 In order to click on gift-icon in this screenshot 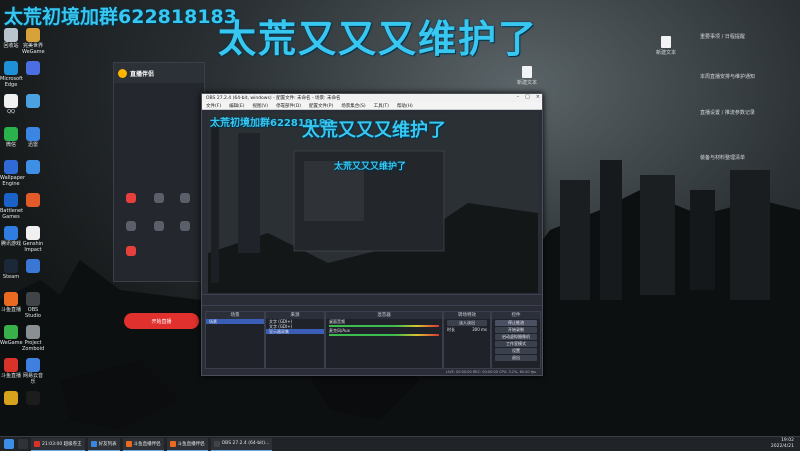, I will do `click(131, 251)`.